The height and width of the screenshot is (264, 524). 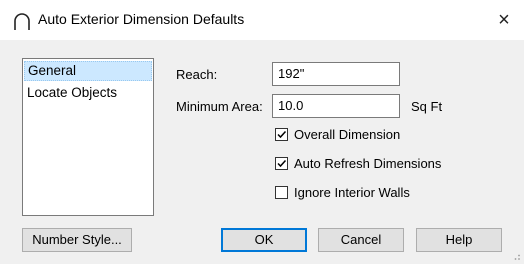 I want to click on resize-grip-icon, so click(x=516, y=256).